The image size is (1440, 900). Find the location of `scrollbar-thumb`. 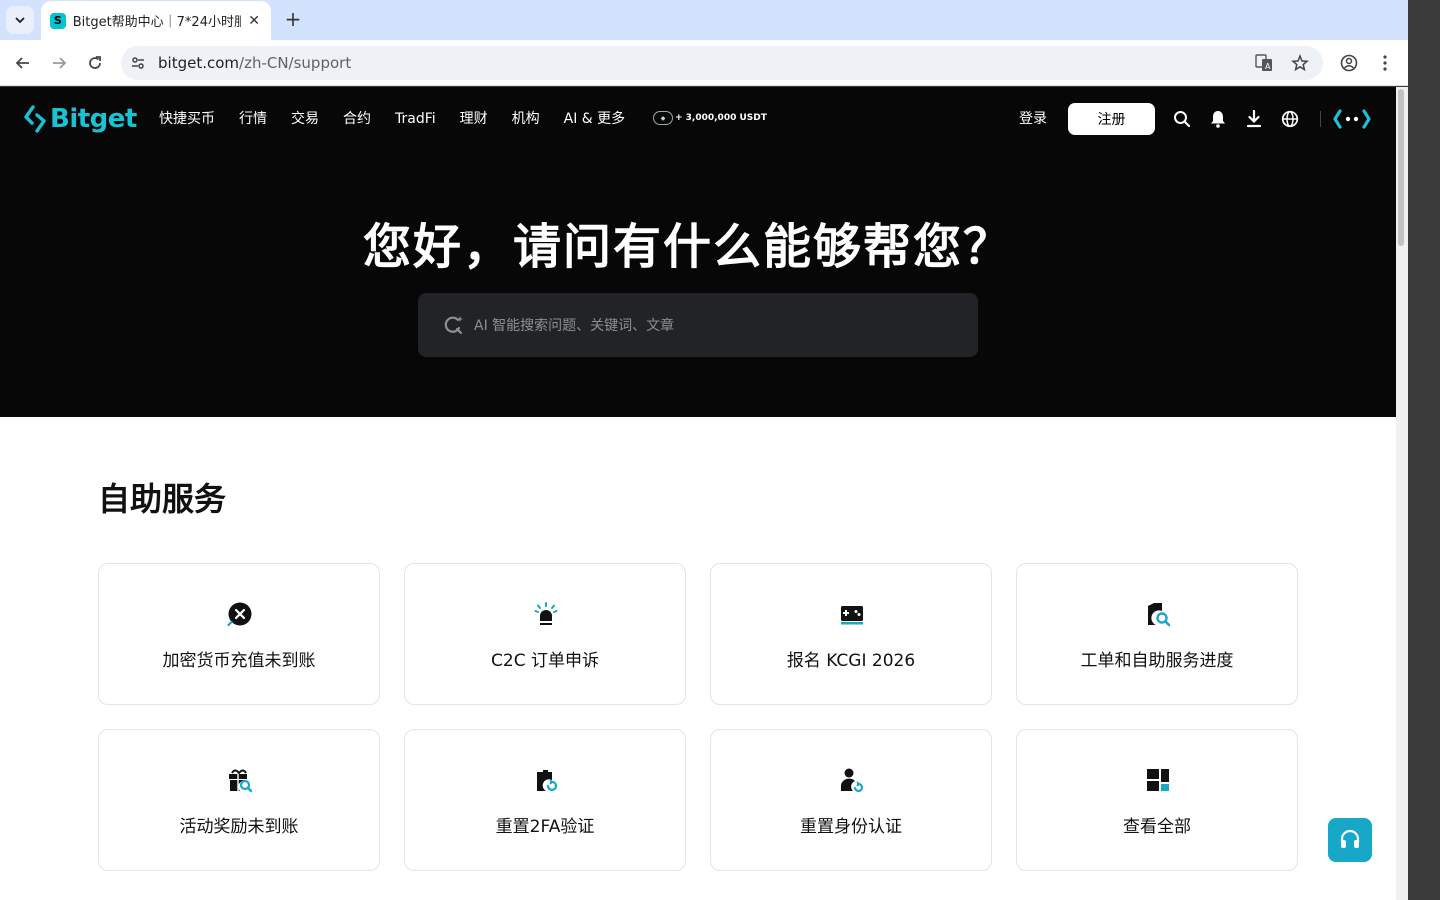

scrollbar-thumb is located at coordinates (1401, 167).